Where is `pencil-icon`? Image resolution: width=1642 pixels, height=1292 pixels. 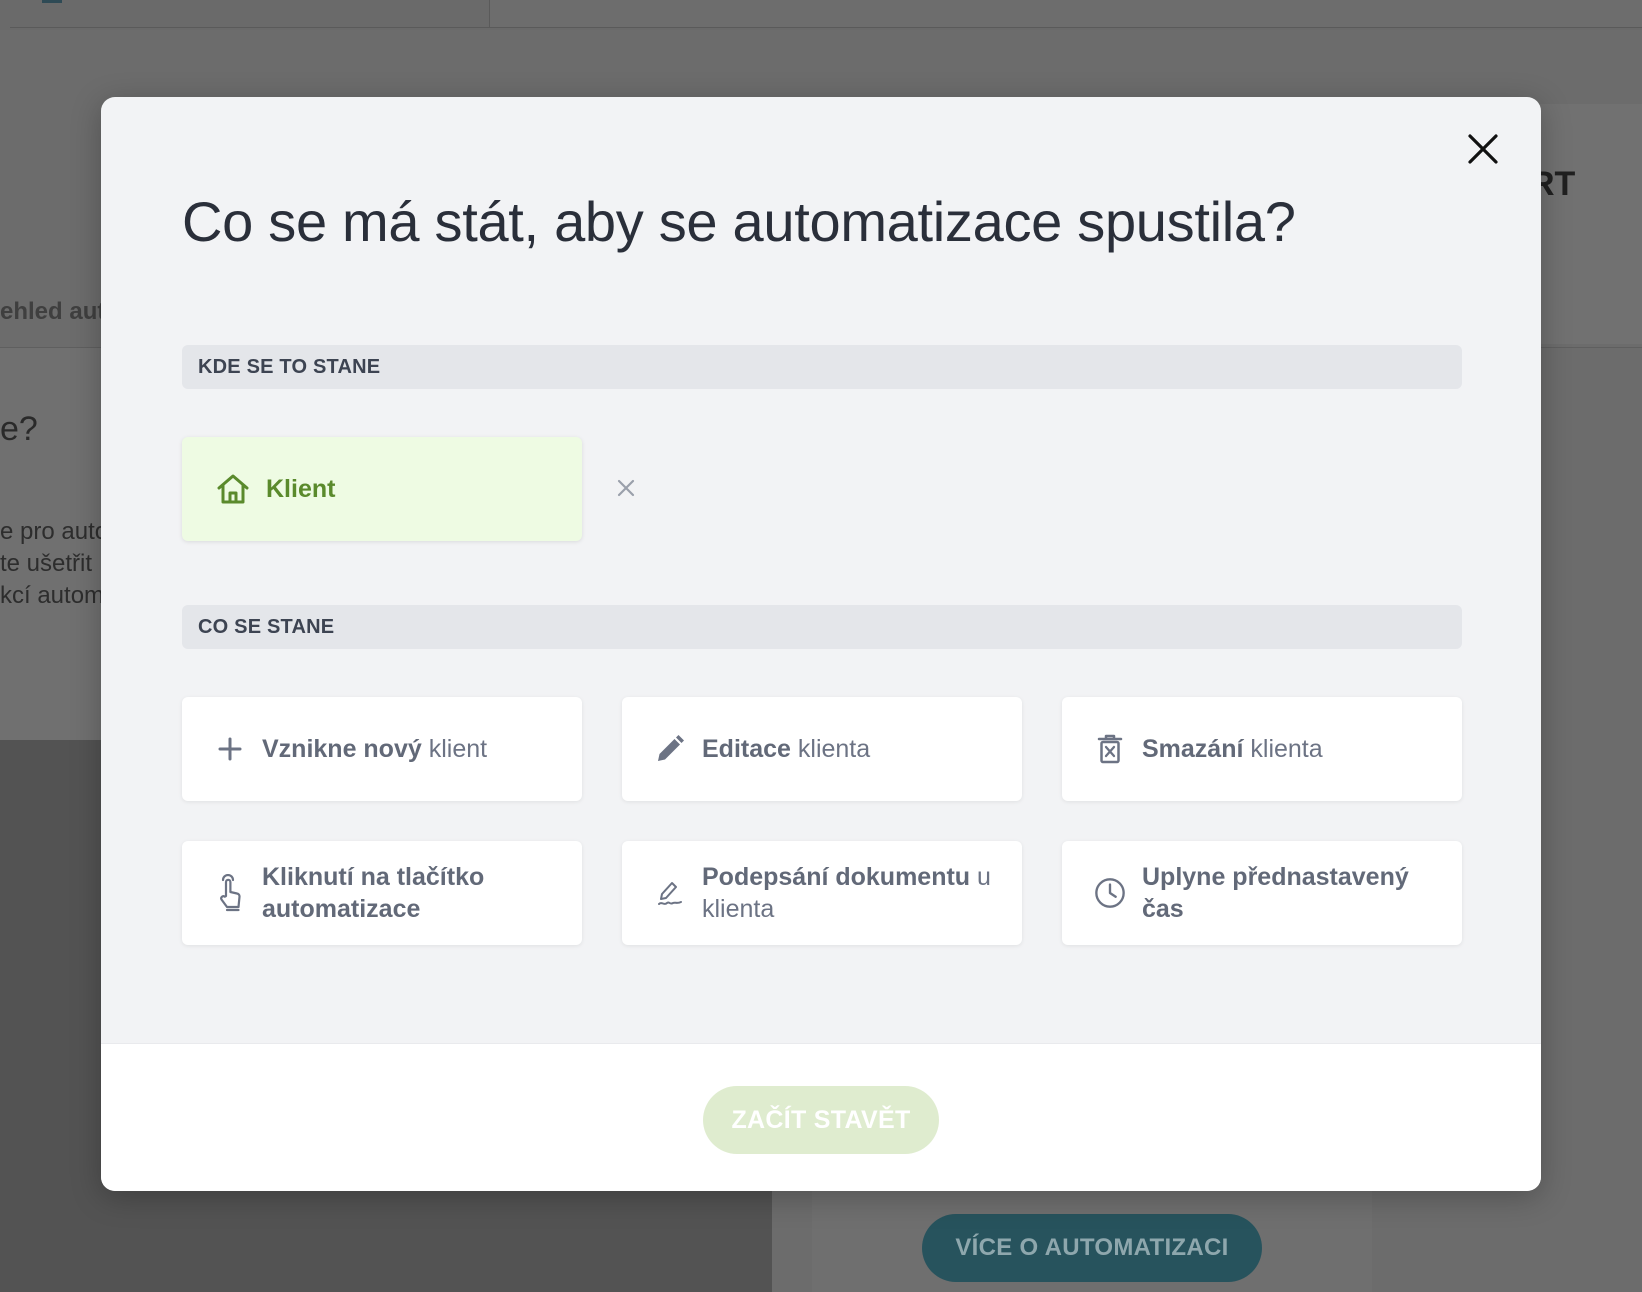 pencil-icon is located at coordinates (670, 749).